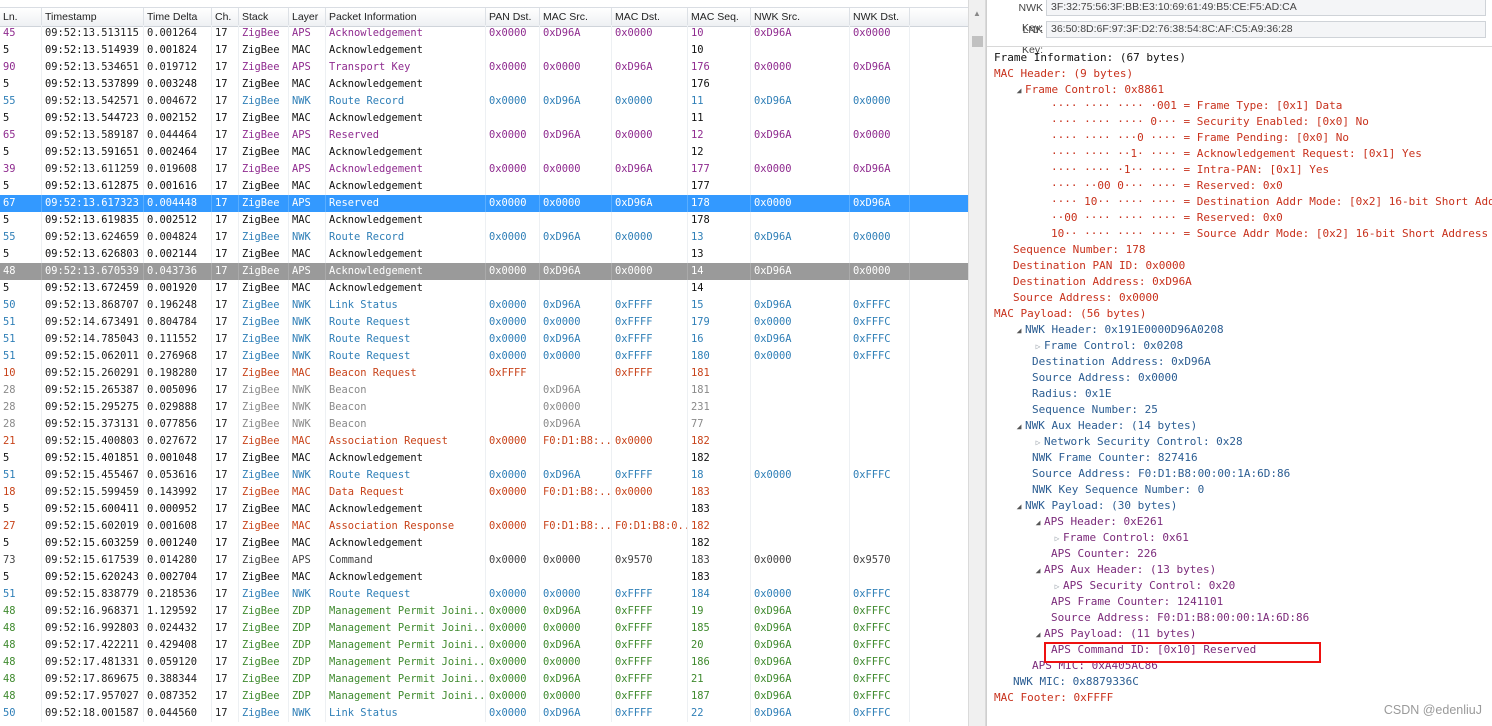 This screenshot has height=726, width=1492. What do you see at coordinates (178, 33) in the screenshot?
I see `cell-time-delta: 0.001264` at bounding box center [178, 33].